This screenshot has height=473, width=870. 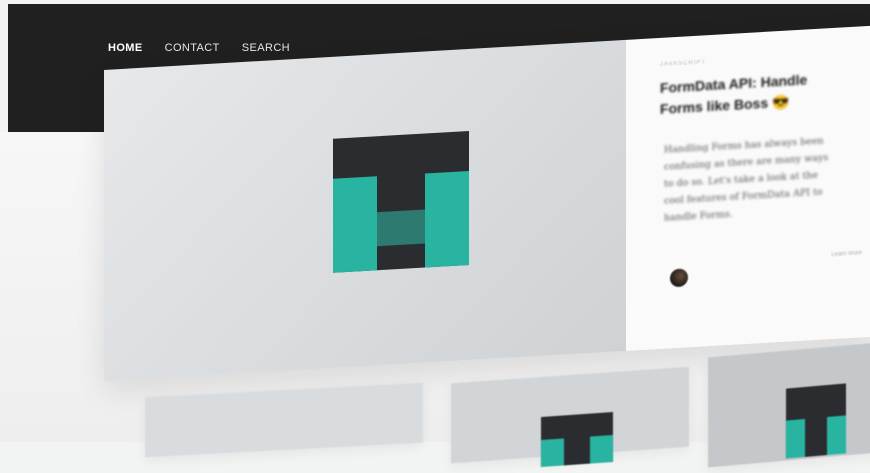 I want to click on post-title: FormData API: Handle Forms like Boss 😎, so click(x=755, y=93).